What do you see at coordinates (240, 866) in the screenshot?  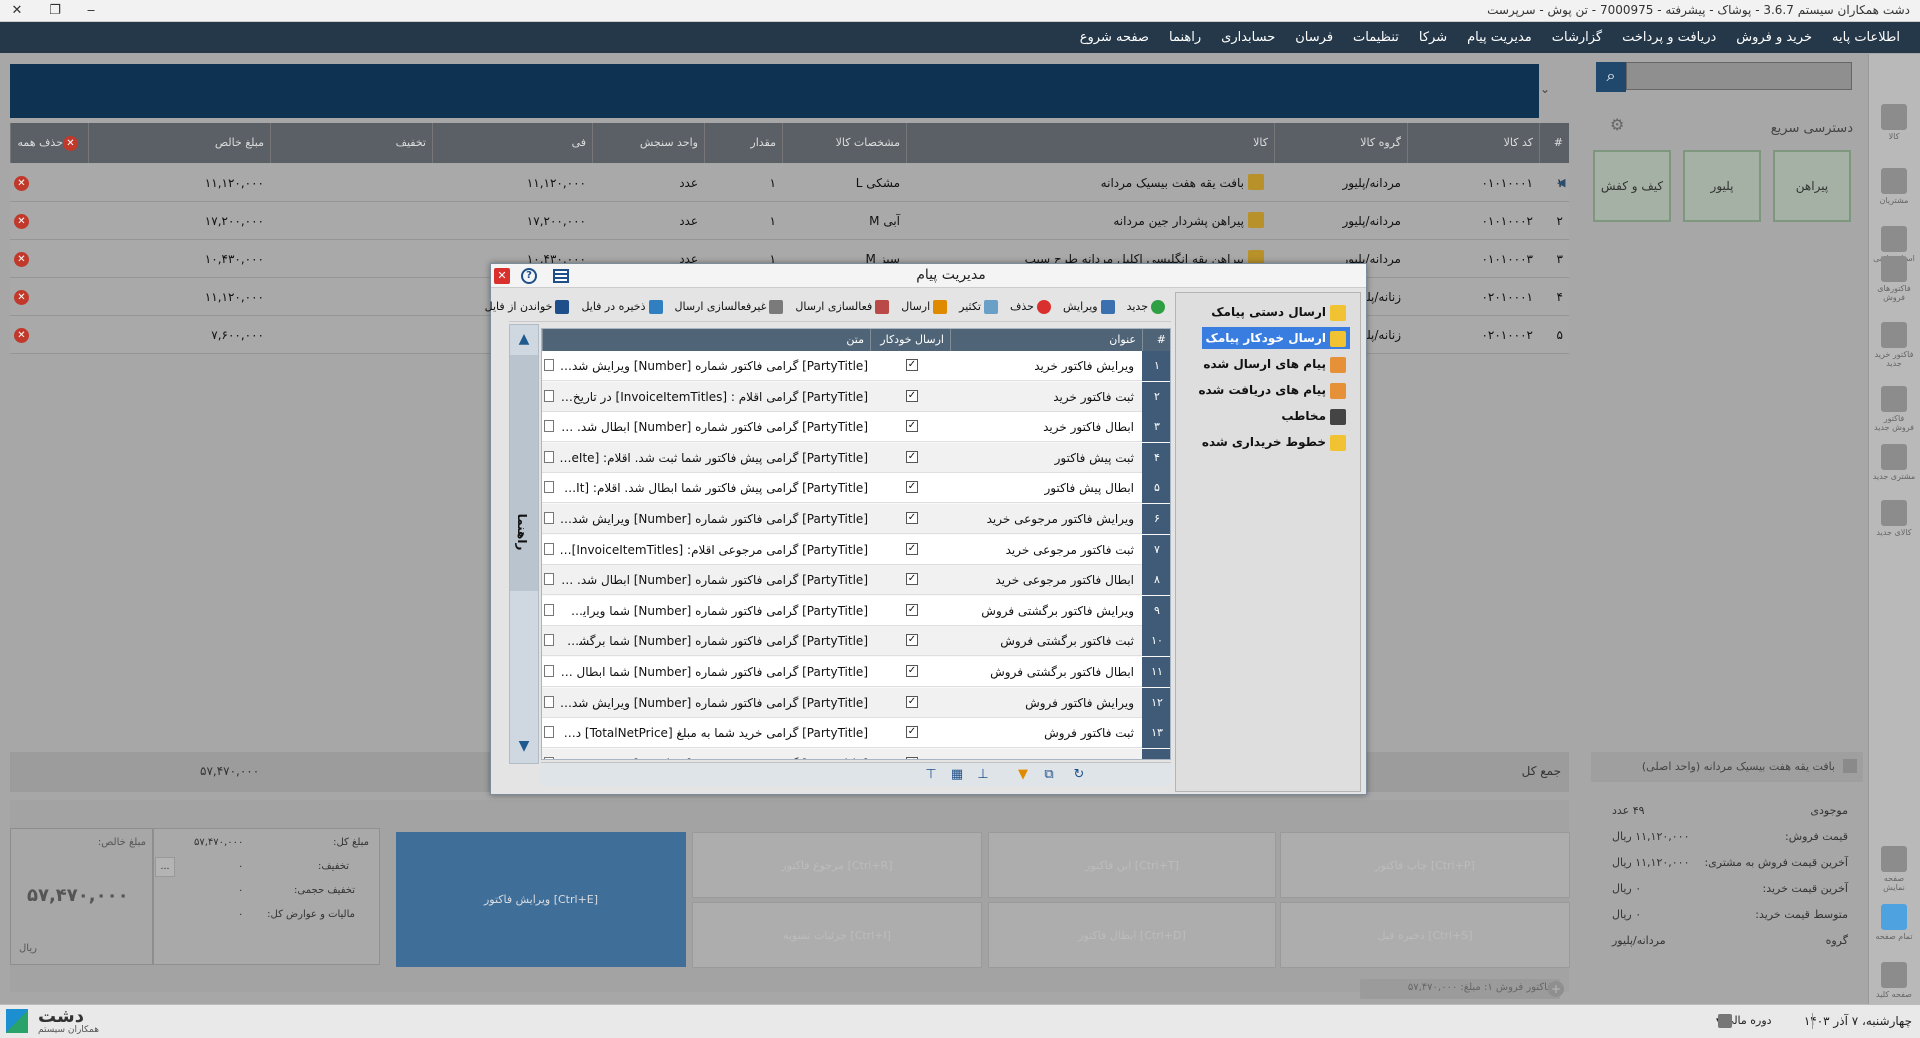 I see `discount-value: ۰` at bounding box center [240, 866].